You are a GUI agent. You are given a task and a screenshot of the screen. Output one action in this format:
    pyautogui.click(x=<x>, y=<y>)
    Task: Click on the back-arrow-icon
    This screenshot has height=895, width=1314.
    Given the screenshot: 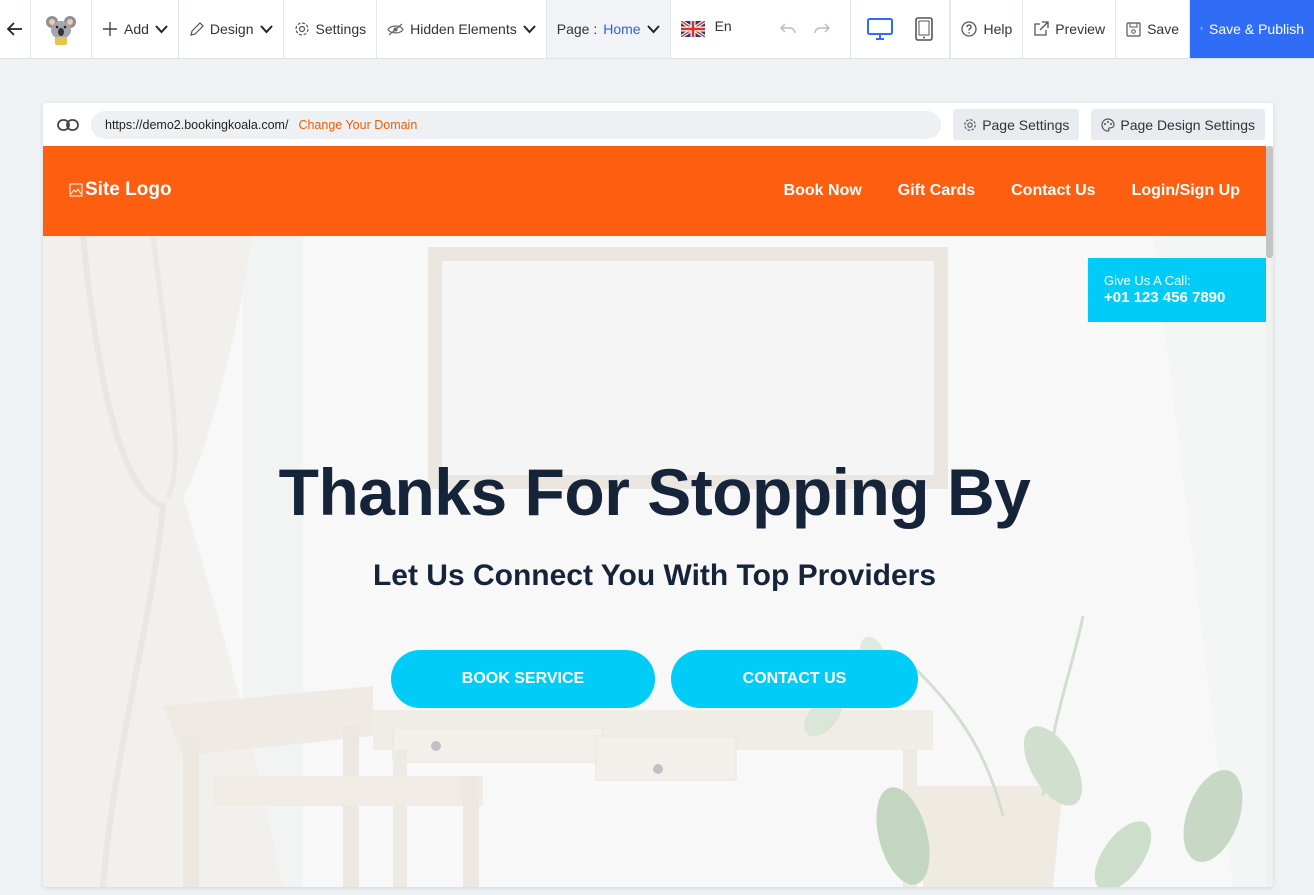 What is the action you would take?
    pyautogui.click(x=14, y=29)
    